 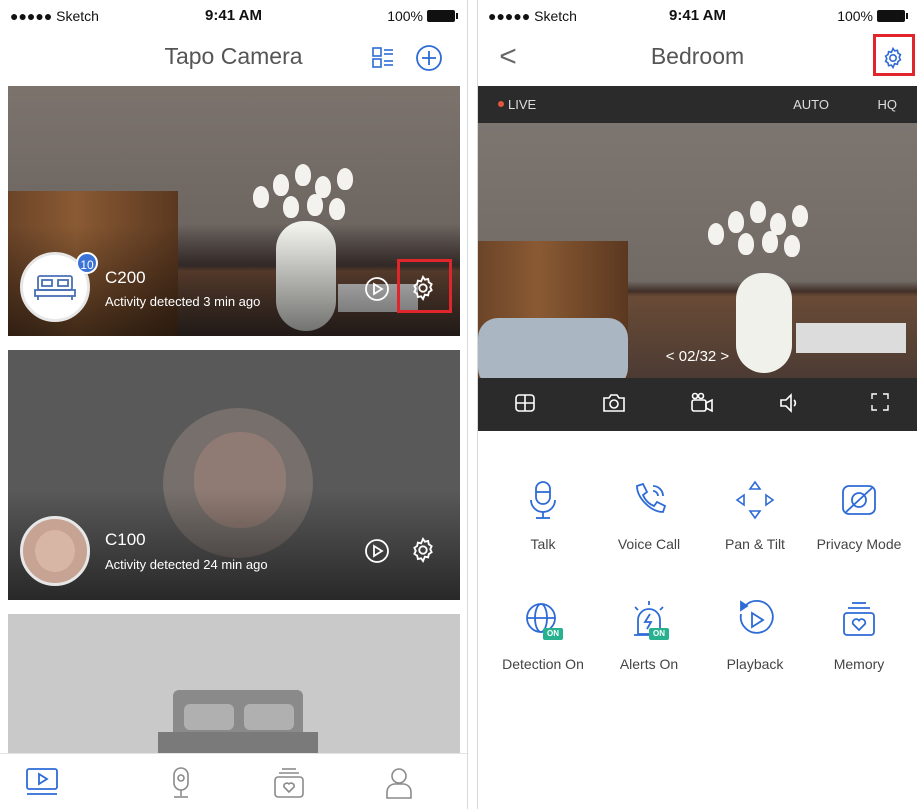 What do you see at coordinates (522, 104) in the screenshot?
I see `live-label: LIVE` at bounding box center [522, 104].